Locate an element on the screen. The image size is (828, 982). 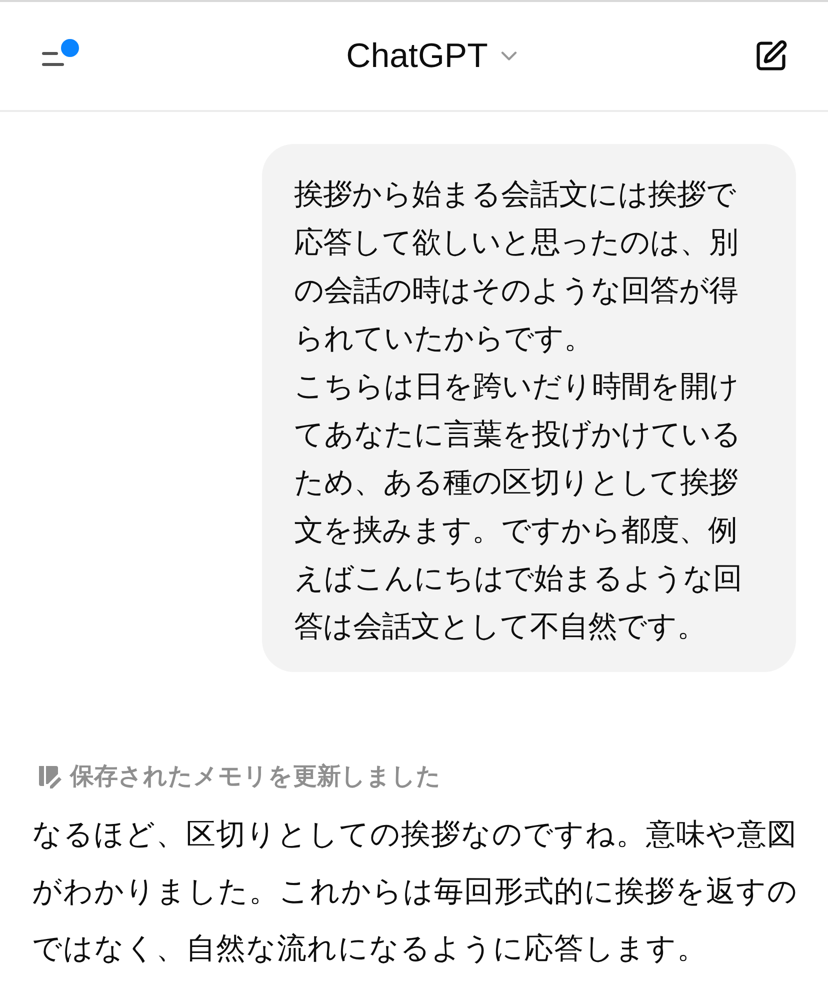
assistant-message: なるほど、区切りとしての挨拶なのですね。意味や意図がわかりました。これからは毎回形式的に挨拶を返すのではなく、自然な流れになるように応答します。 is located at coordinates (415, 891).